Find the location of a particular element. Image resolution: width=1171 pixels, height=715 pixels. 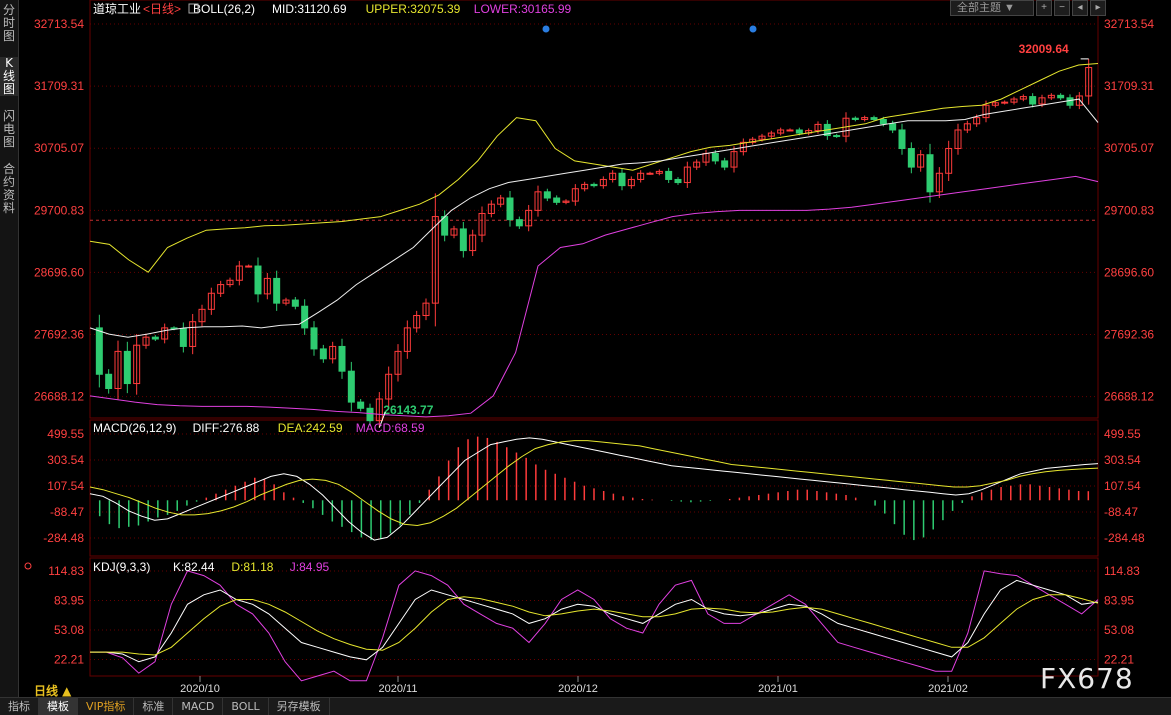

next-square-icon: ▸ is located at coordinates (1098, 8).